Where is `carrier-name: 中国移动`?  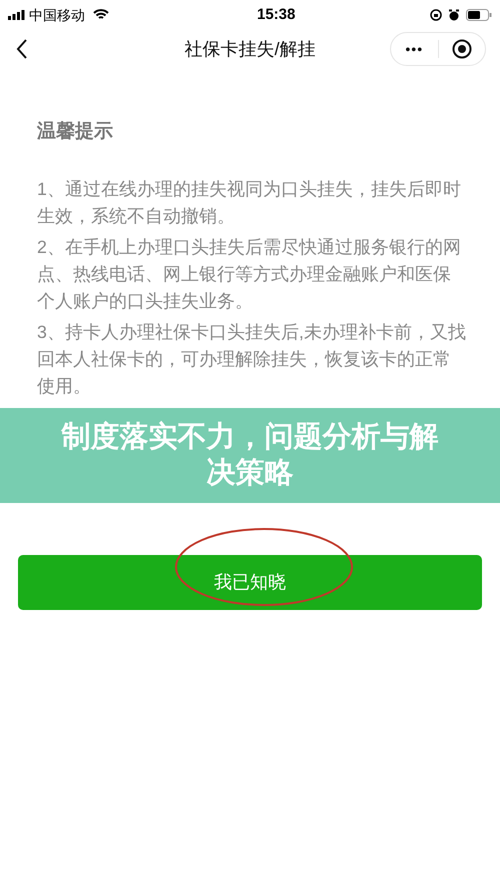
carrier-name: 中国移动 is located at coordinates (57, 15).